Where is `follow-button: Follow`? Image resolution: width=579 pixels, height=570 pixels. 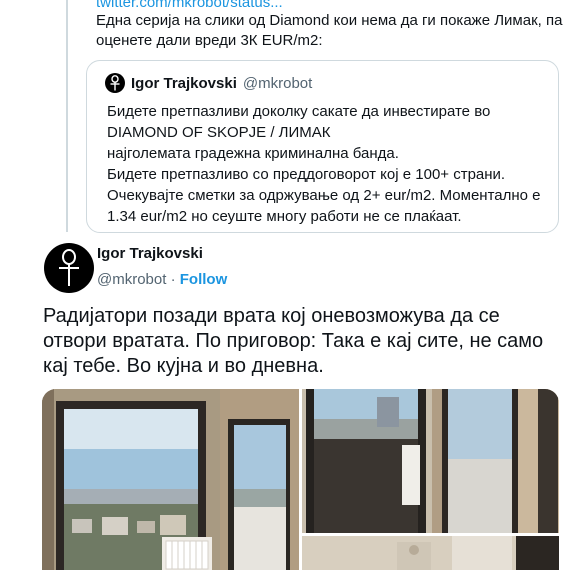 follow-button: Follow is located at coordinates (204, 279).